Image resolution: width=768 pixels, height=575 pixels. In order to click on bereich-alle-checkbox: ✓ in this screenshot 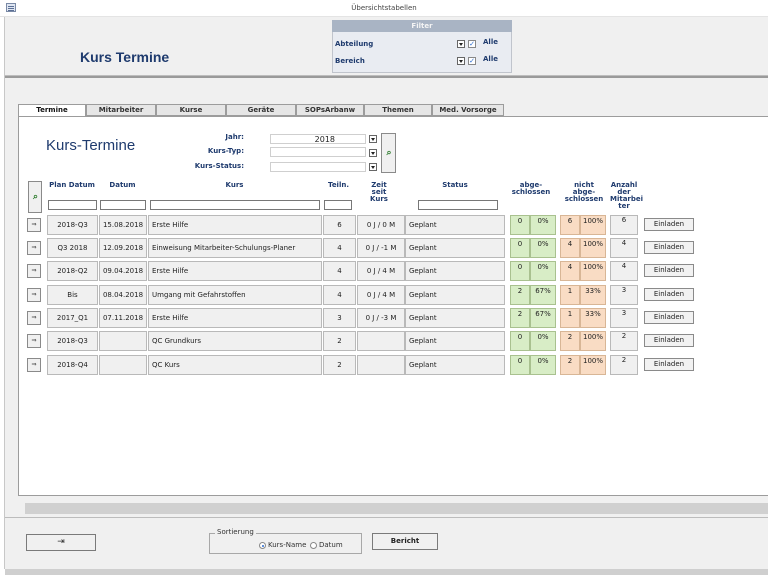, I will do `click(472, 61)`.